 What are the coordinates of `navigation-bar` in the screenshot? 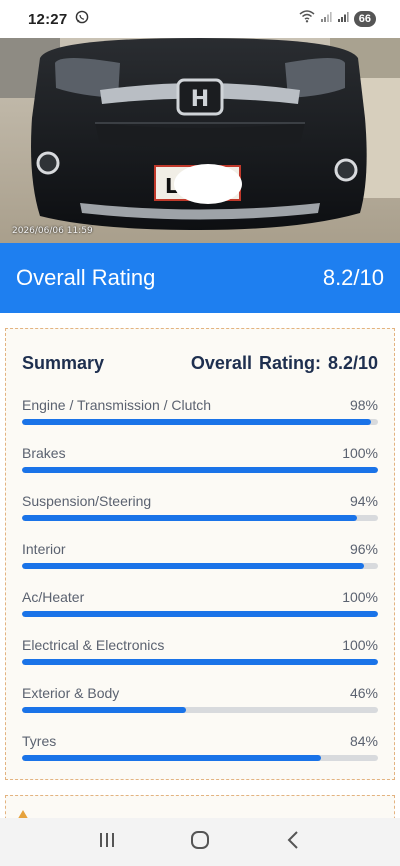 It's located at (200, 842).